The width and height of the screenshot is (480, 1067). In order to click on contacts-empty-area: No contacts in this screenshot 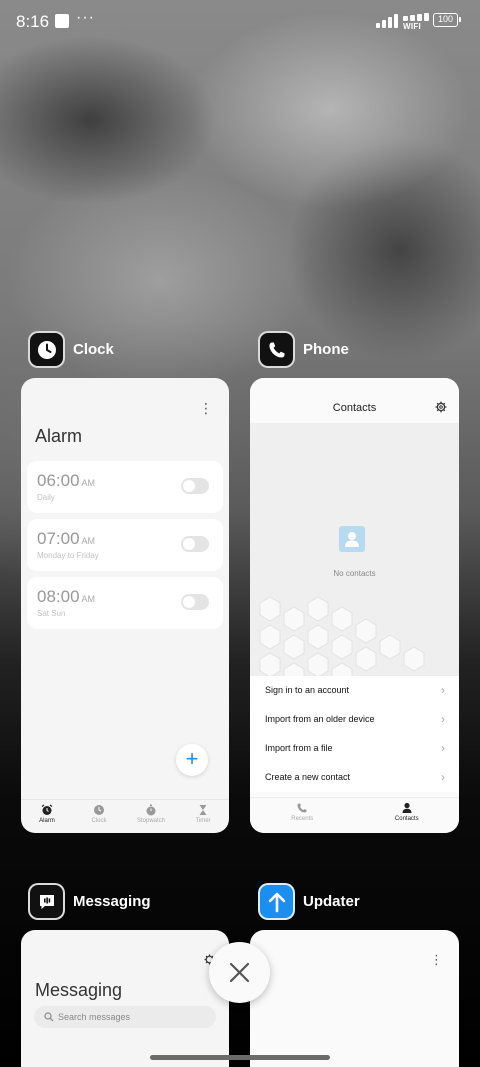, I will do `click(354, 550)`.